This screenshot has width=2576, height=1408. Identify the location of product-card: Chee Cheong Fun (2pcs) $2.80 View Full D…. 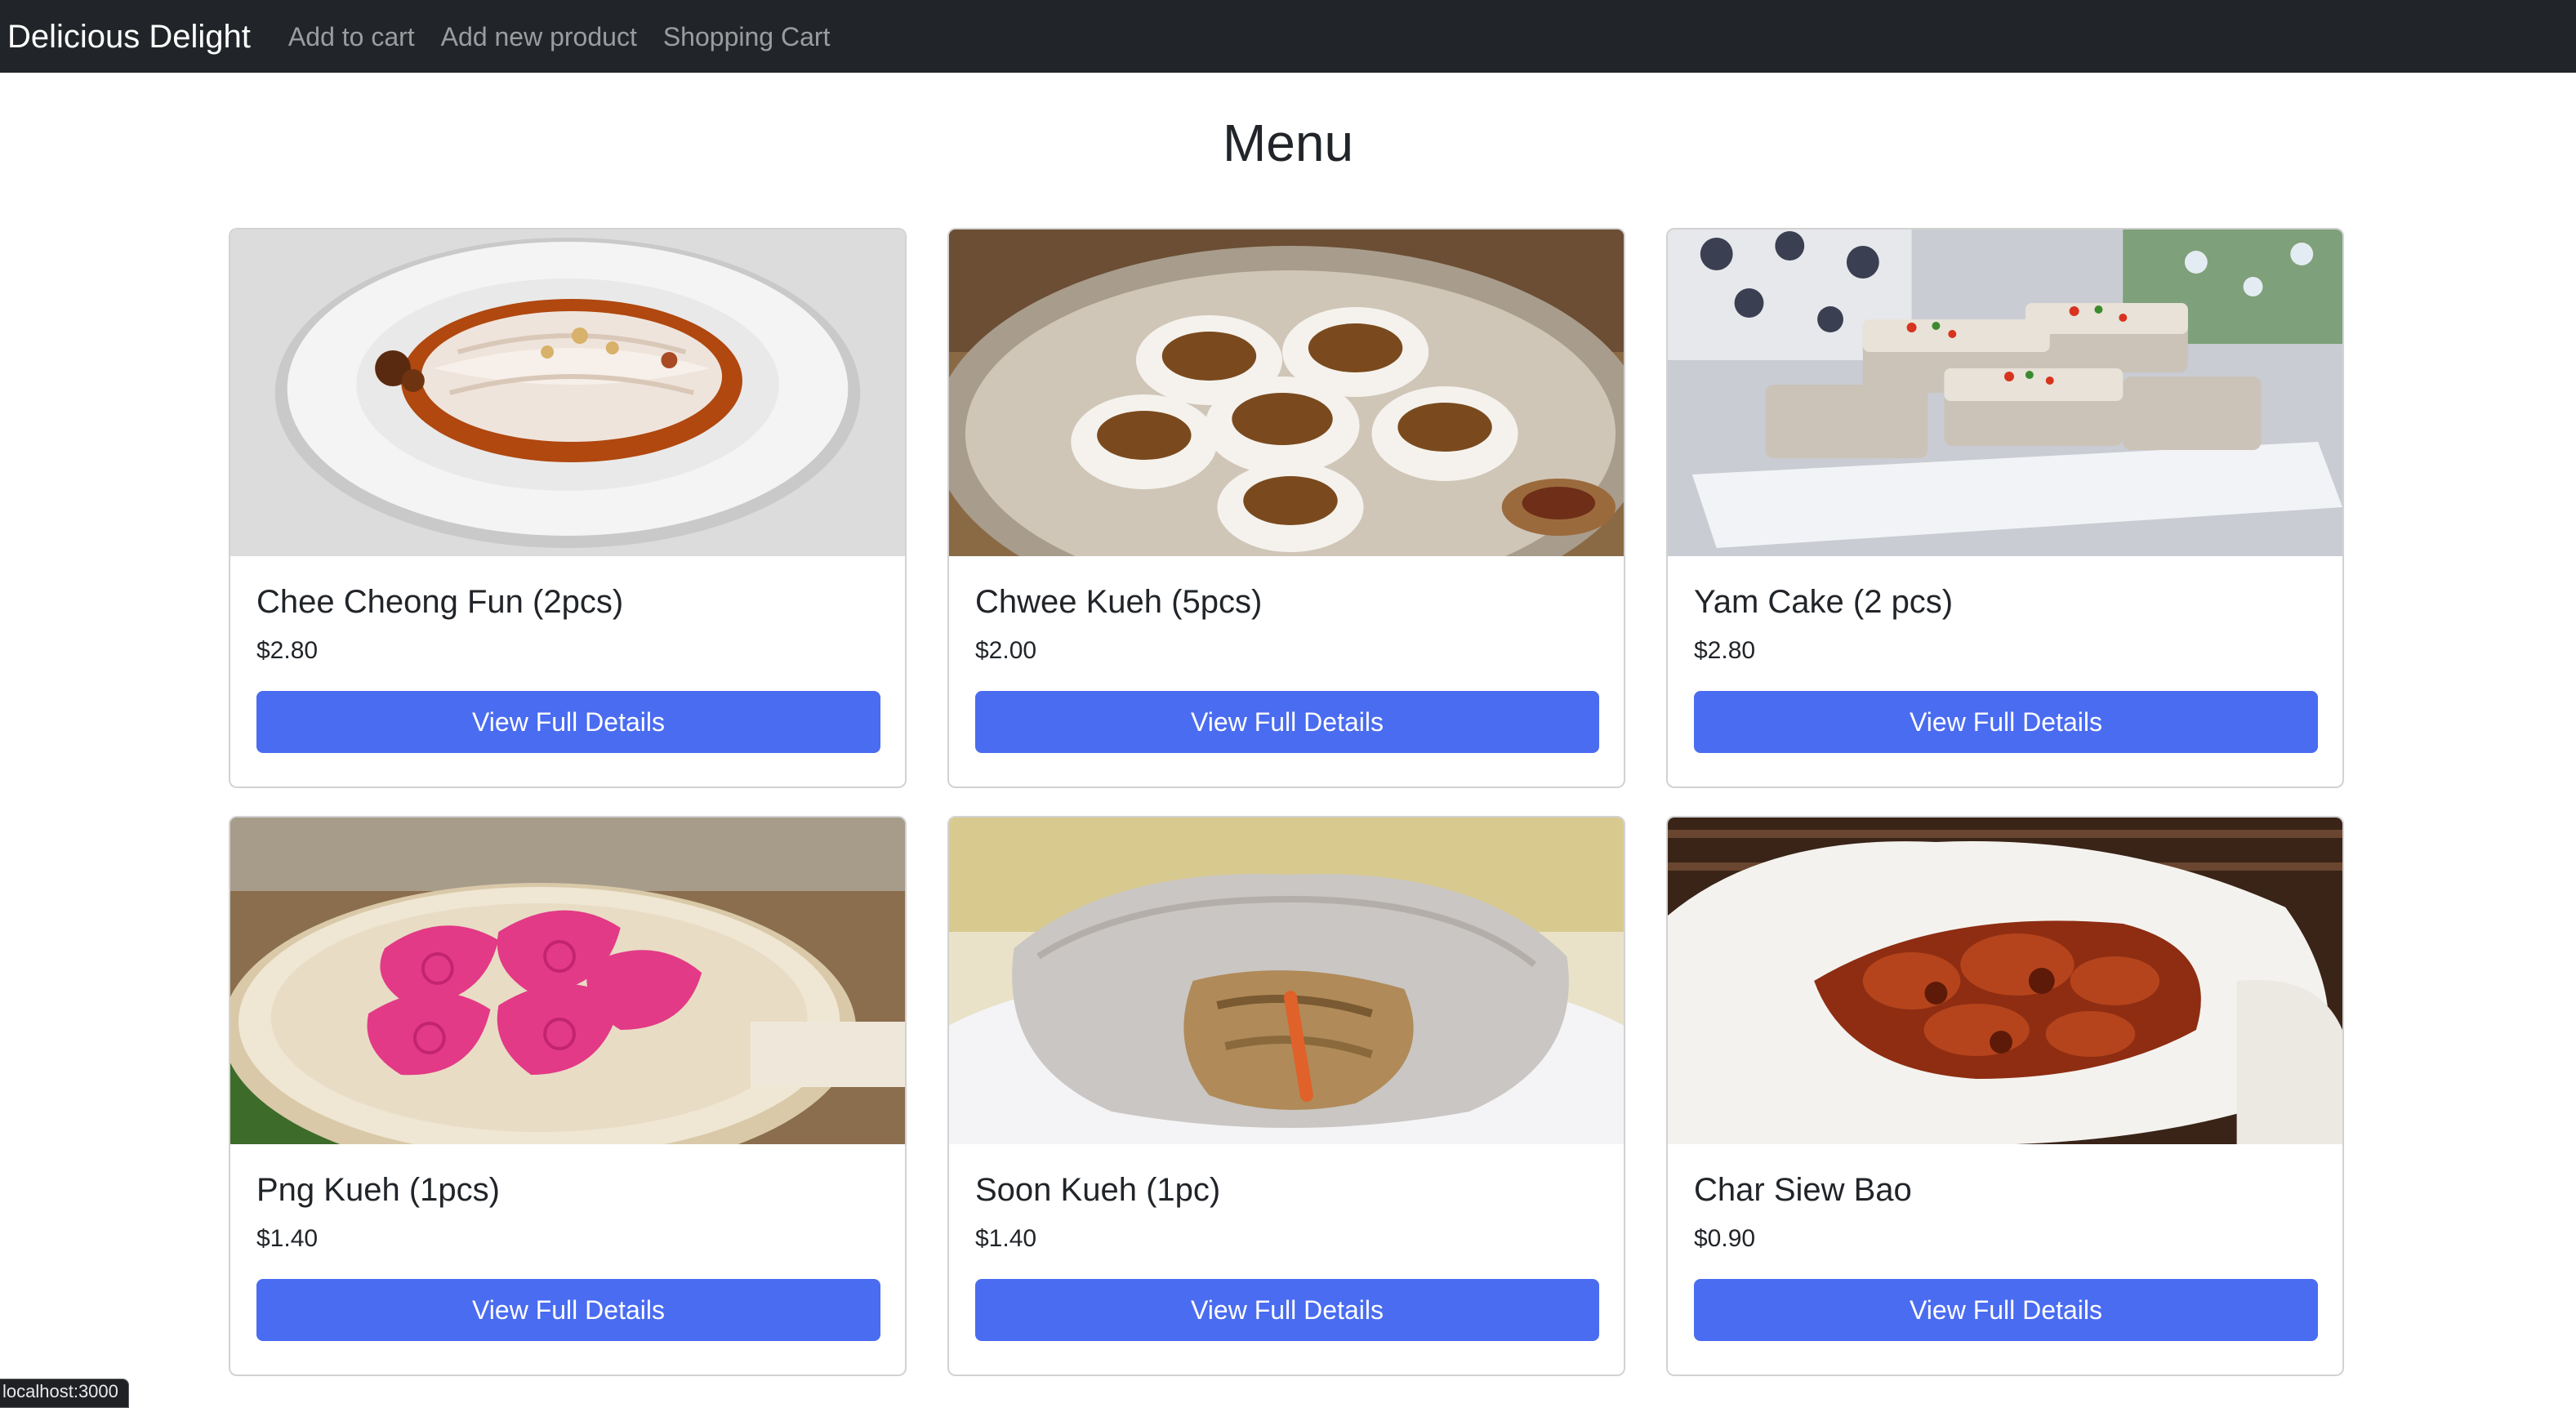
(568, 508).